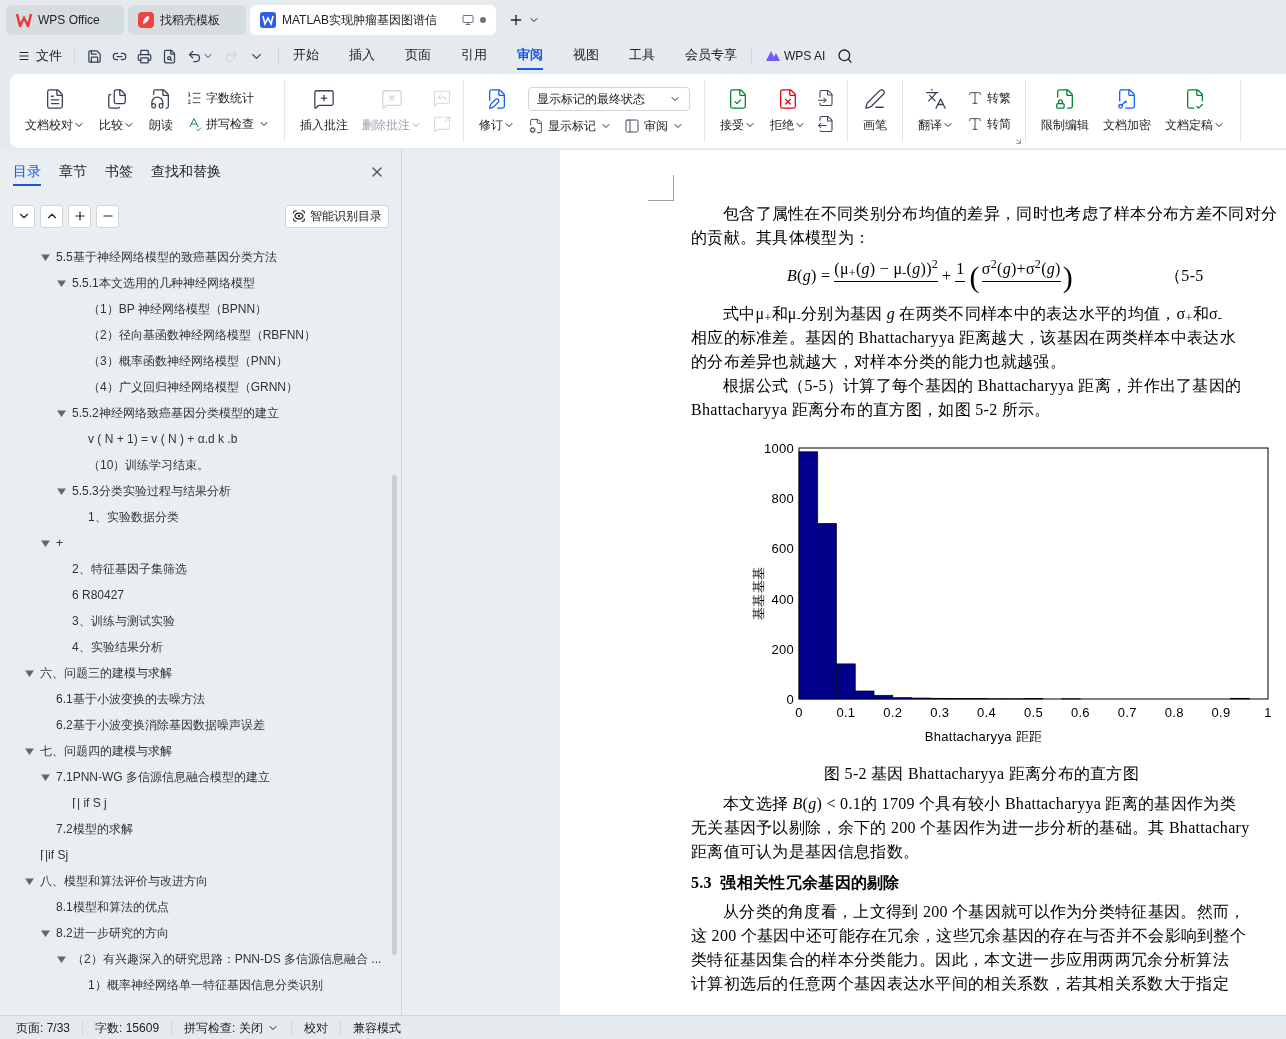 The height and width of the screenshot is (1039, 1286). What do you see at coordinates (146, 20) in the screenshot?
I see `leaf-logo-icon` at bounding box center [146, 20].